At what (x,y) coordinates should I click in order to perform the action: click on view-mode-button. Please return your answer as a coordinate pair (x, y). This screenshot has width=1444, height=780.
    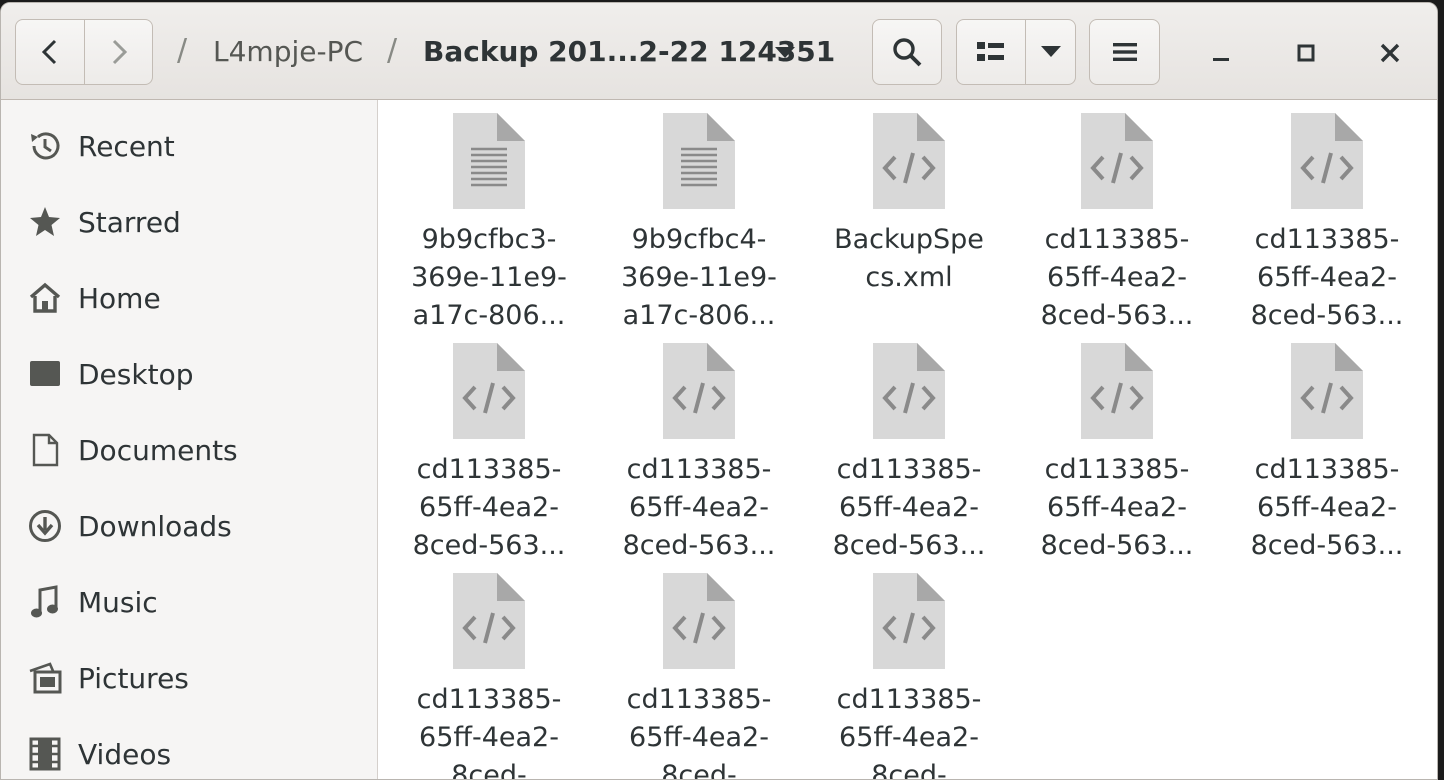
    Looking at the image, I should click on (991, 52).